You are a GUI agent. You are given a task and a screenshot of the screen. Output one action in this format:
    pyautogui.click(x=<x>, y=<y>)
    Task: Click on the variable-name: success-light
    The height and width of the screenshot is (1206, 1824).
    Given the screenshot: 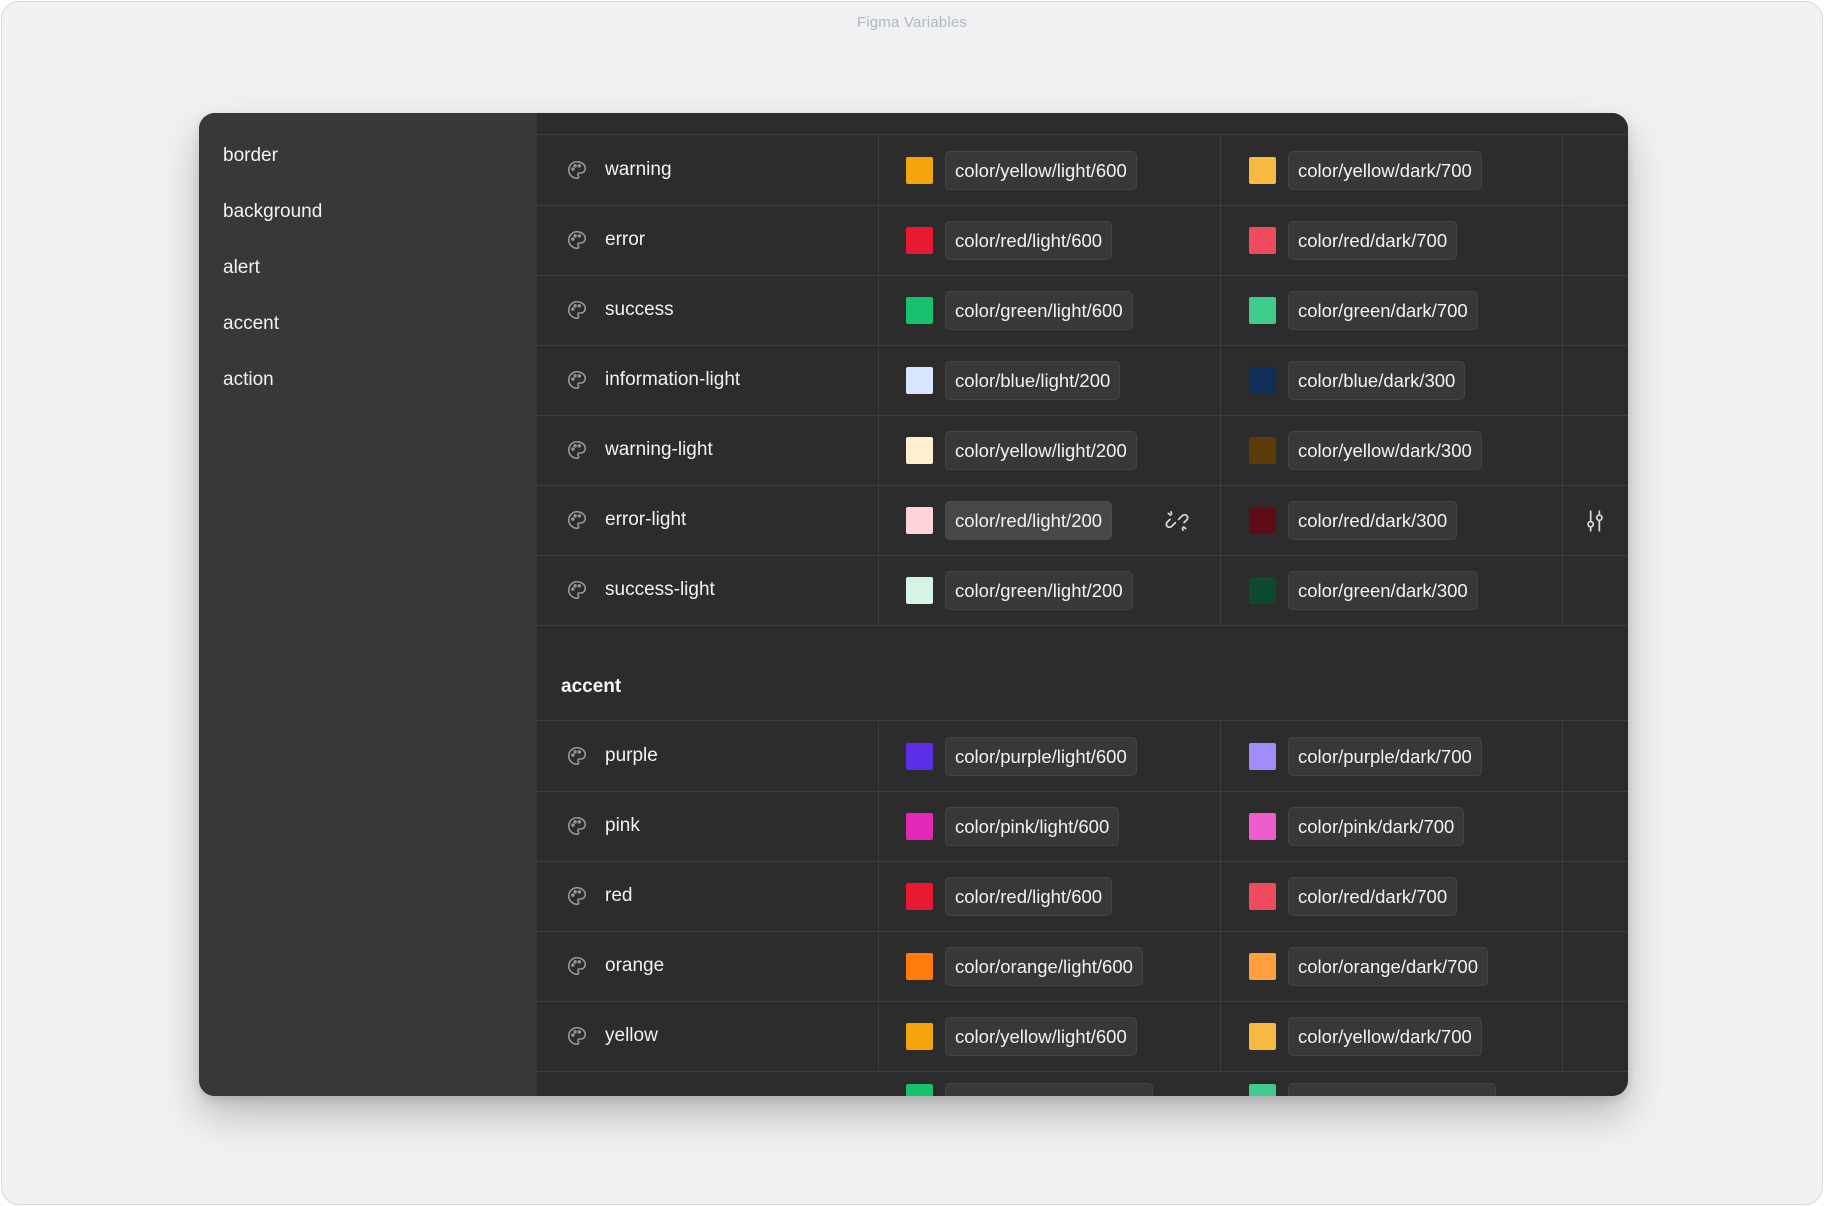 What is the action you would take?
    pyautogui.click(x=660, y=590)
    